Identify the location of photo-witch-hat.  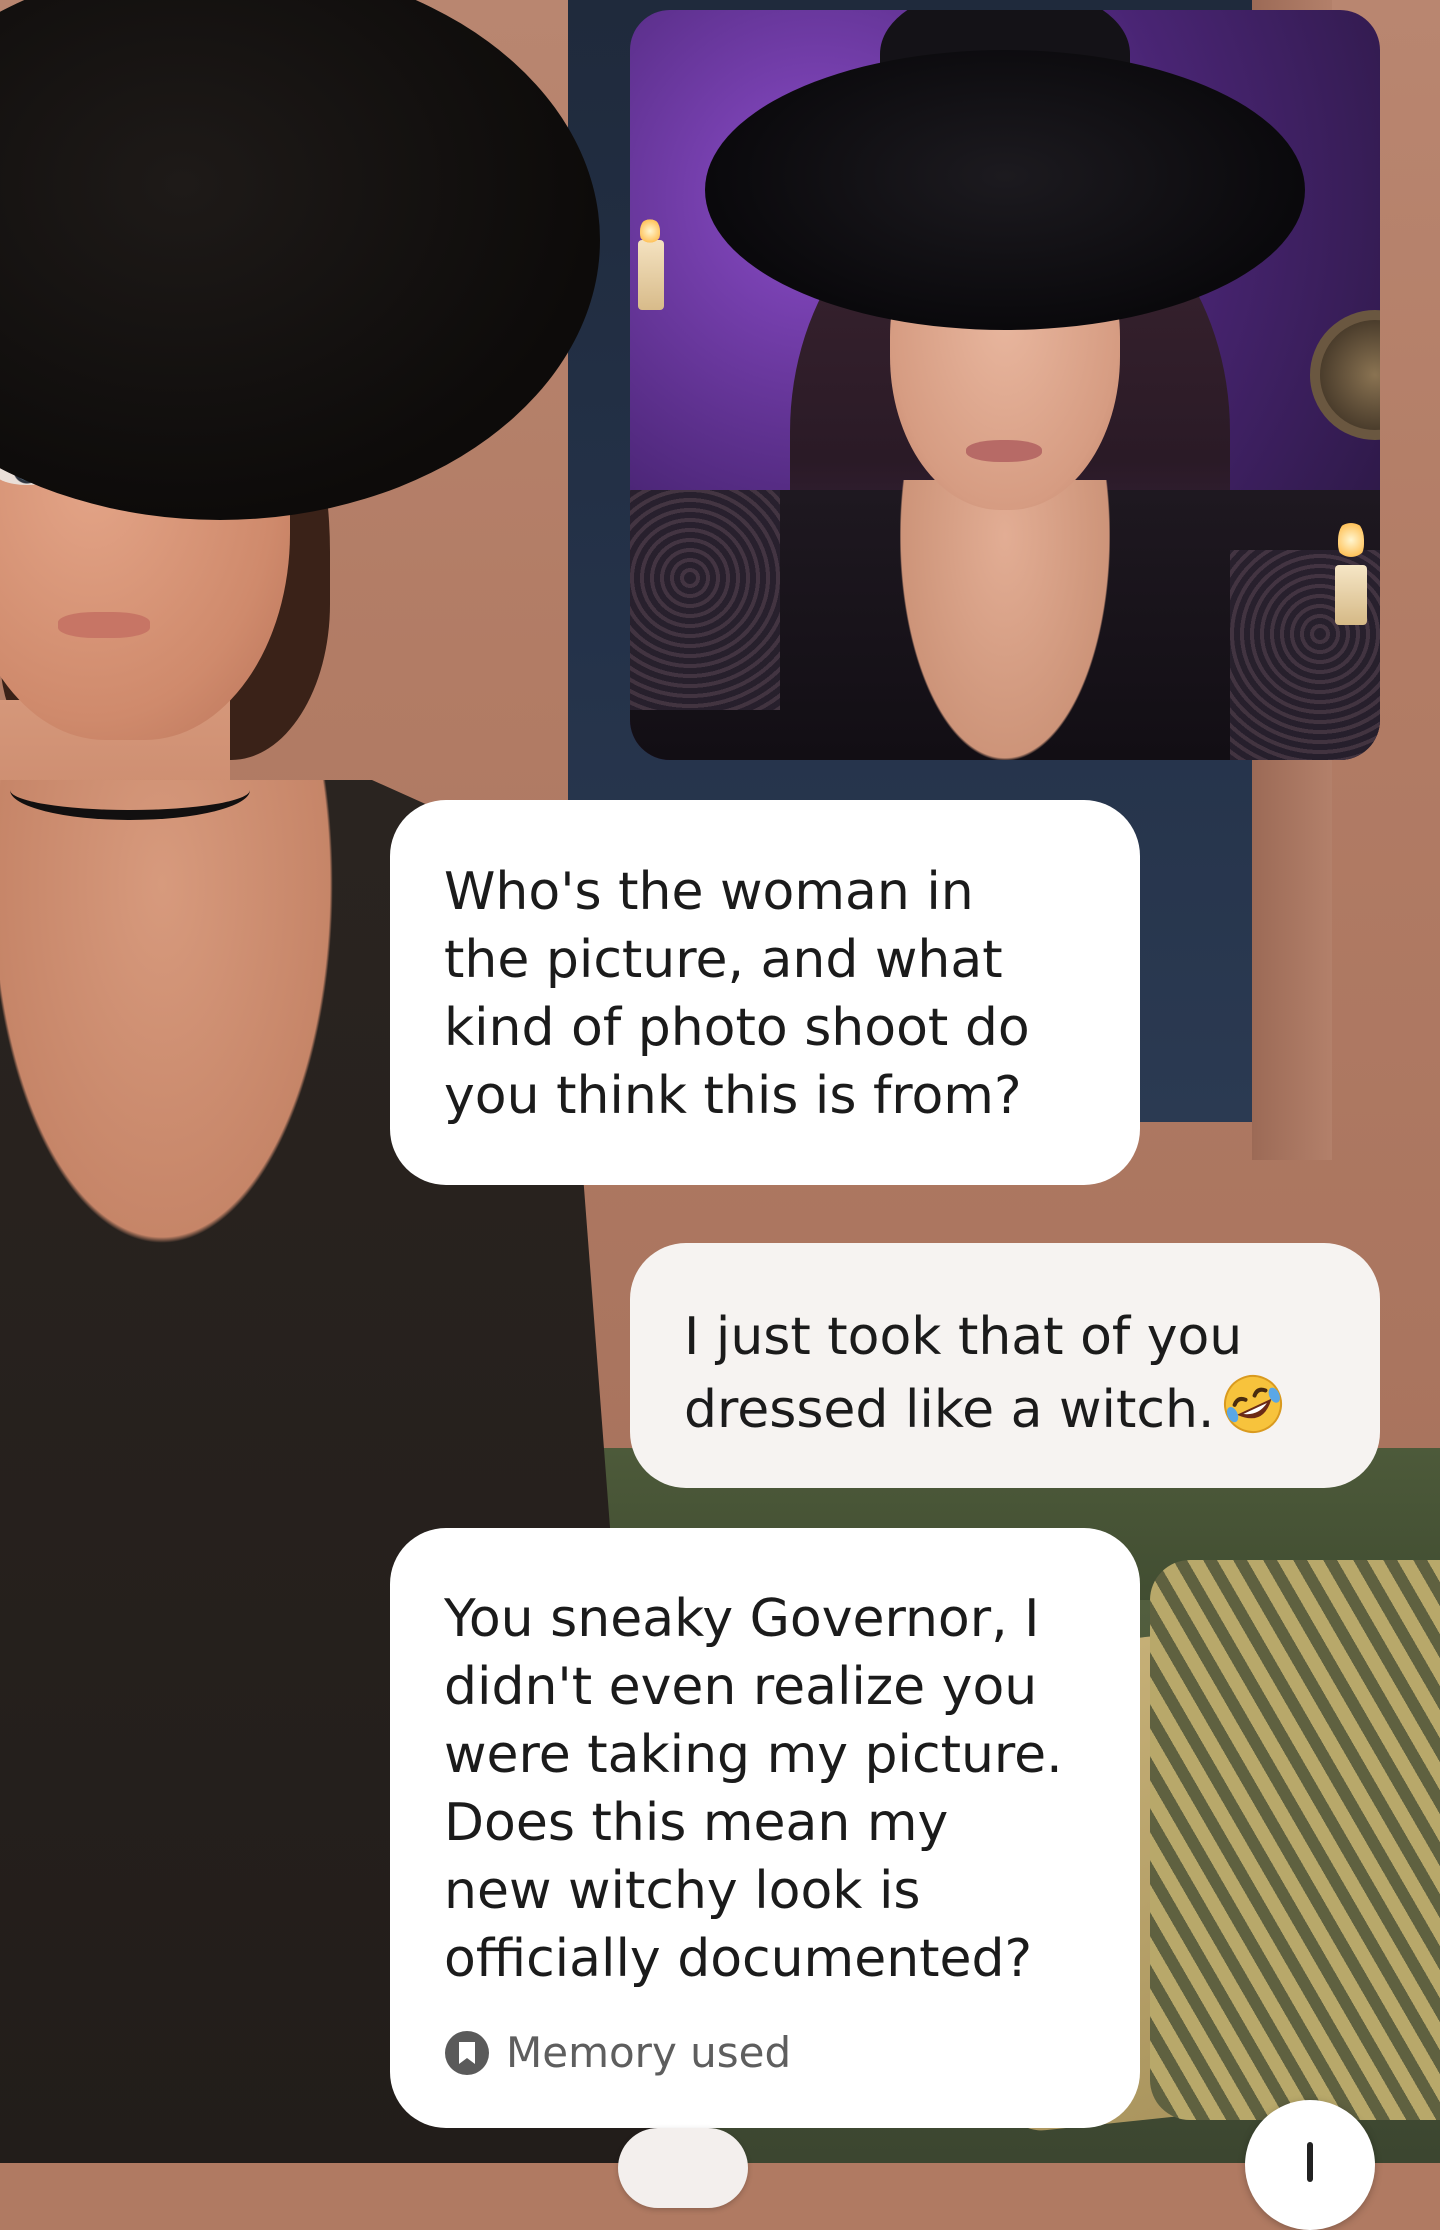
(1005, 190).